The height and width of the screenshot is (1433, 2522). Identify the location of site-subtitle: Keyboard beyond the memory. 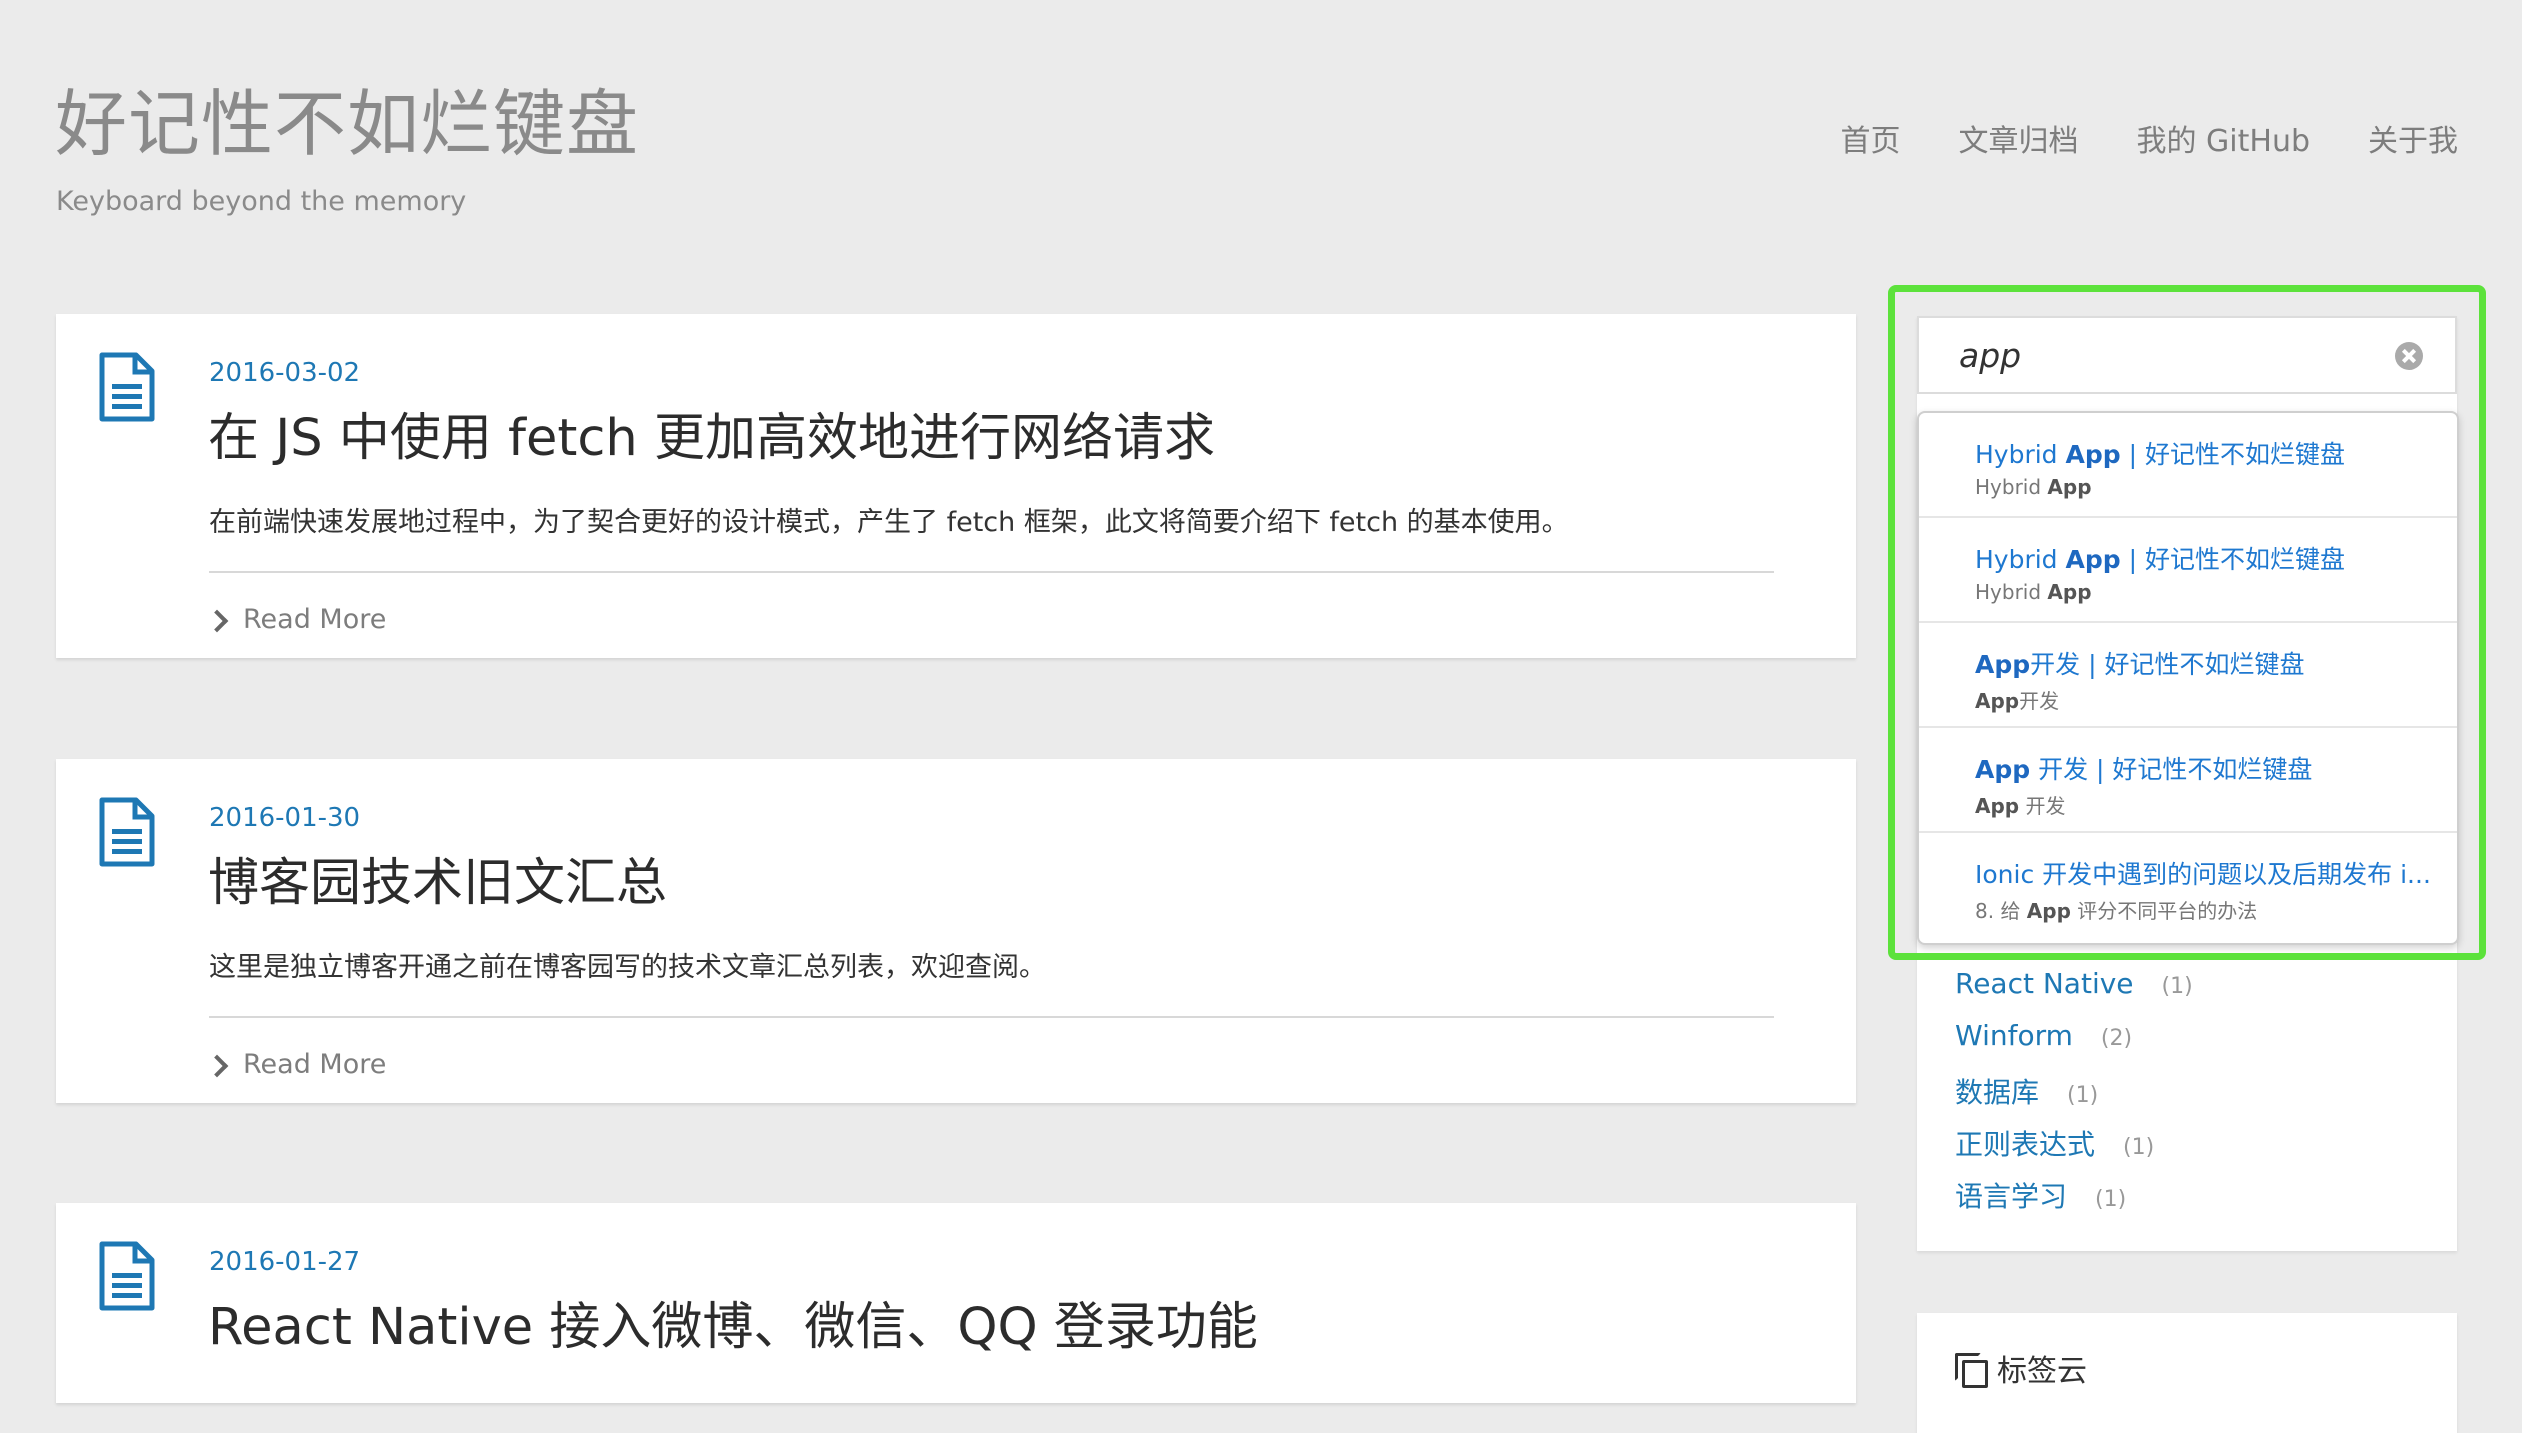
(261, 201).